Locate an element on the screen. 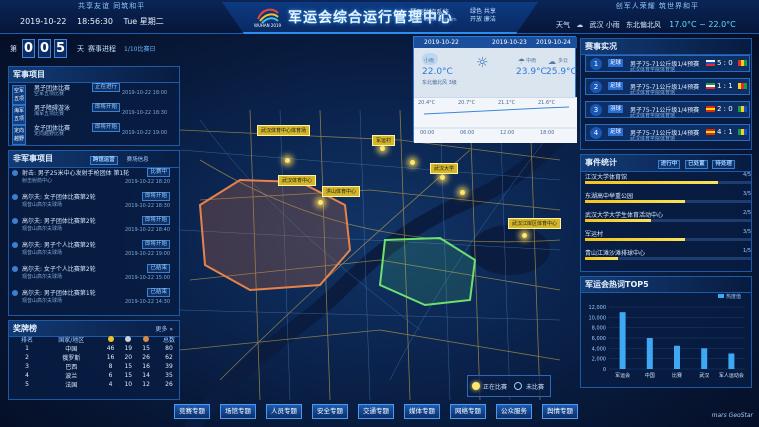 This screenshot has height=427, width=759. today-wind-dir: 东北偏北风 is located at coordinates (435, 83).